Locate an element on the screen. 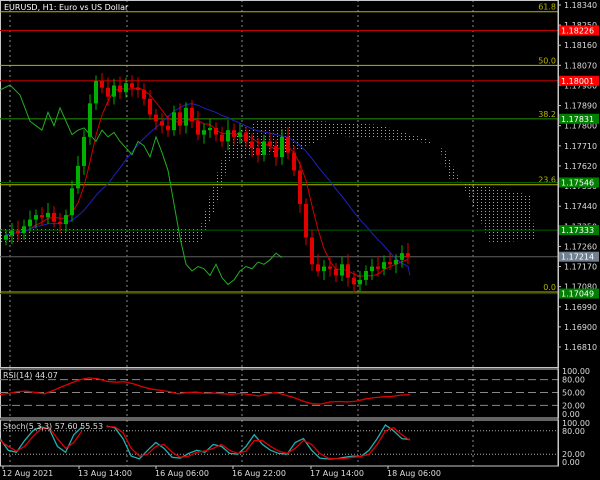 Image resolution: width=600 pixels, height=480 pixels. price-tick-label: 1.18160 is located at coordinates (580, 45).